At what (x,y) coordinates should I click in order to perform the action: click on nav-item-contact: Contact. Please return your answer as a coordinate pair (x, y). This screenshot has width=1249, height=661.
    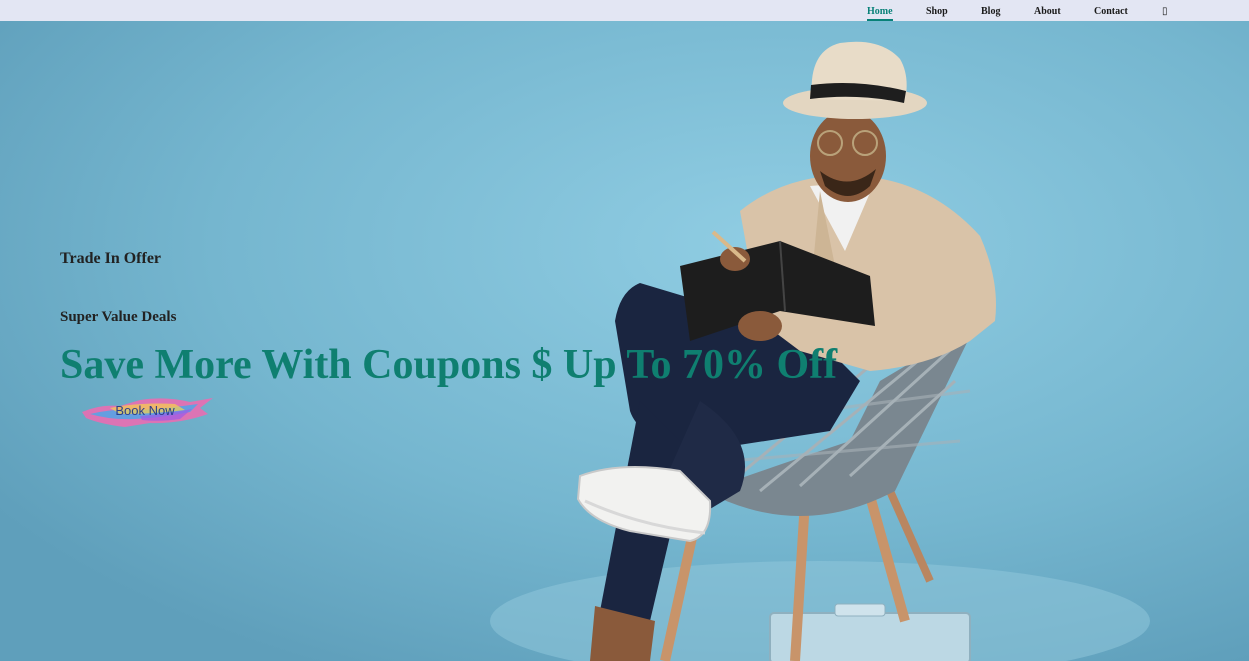
    Looking at the image, I should click on (1111, 11).